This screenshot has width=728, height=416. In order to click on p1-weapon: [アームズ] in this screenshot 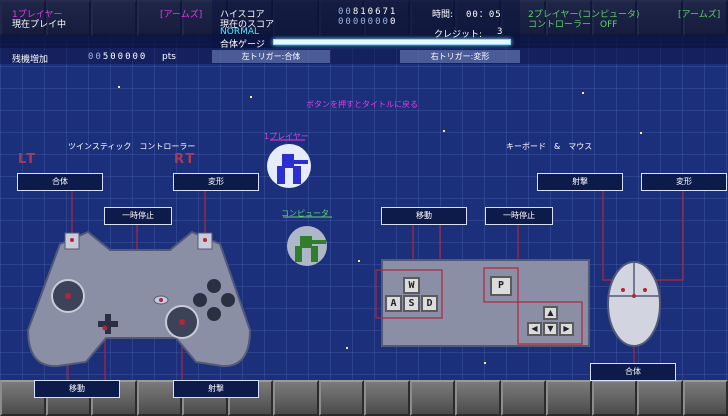, I will do `click(181, 15)`.